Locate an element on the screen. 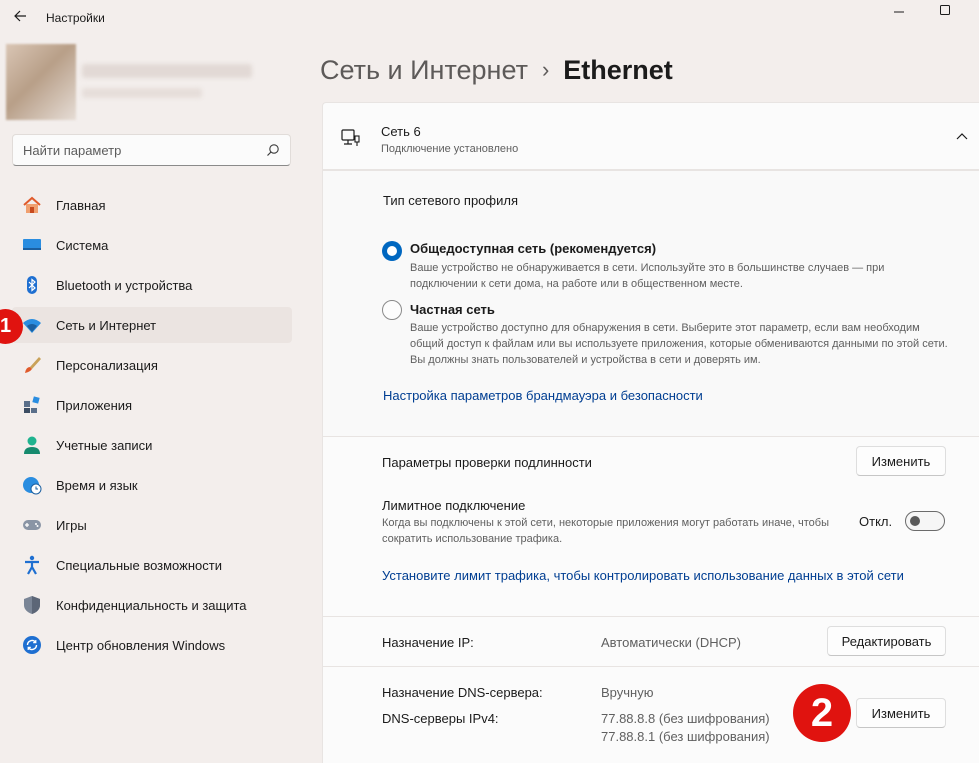 Image resolution: width=979 pixels, height=763 pixels. maximize-button is located at coordinates (945, 10).